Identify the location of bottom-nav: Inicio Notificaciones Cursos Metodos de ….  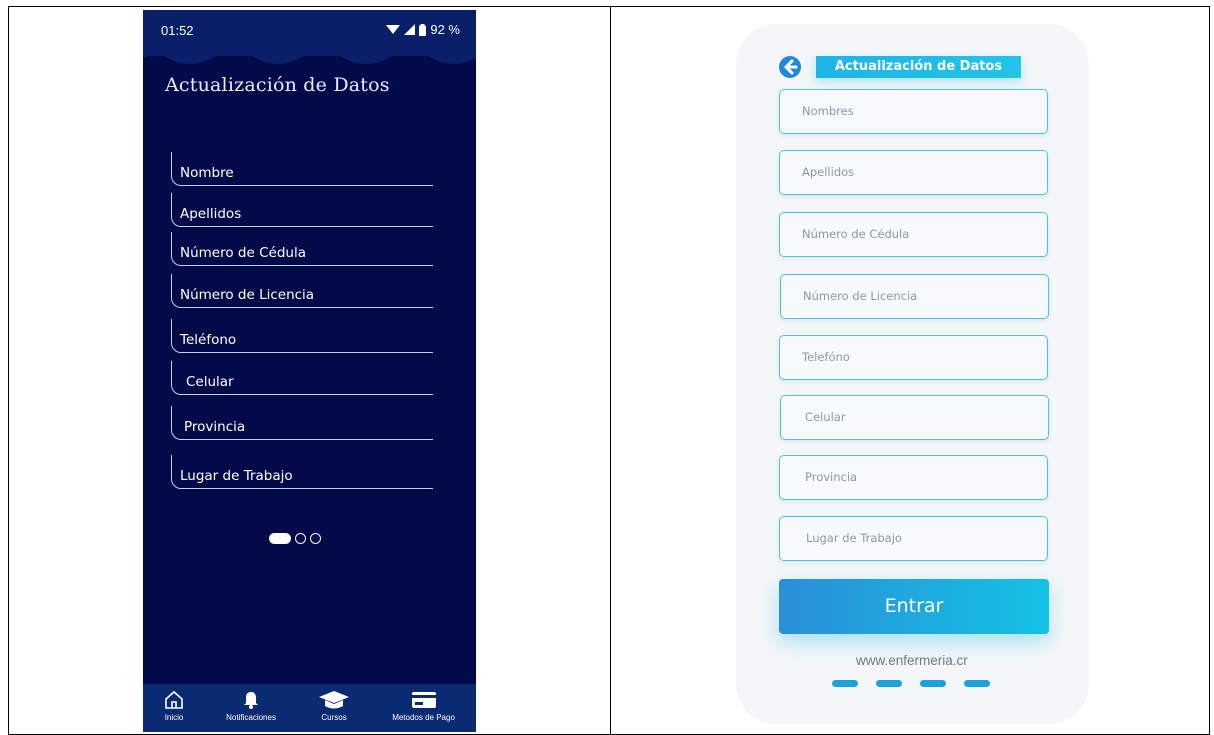
(309, 708).